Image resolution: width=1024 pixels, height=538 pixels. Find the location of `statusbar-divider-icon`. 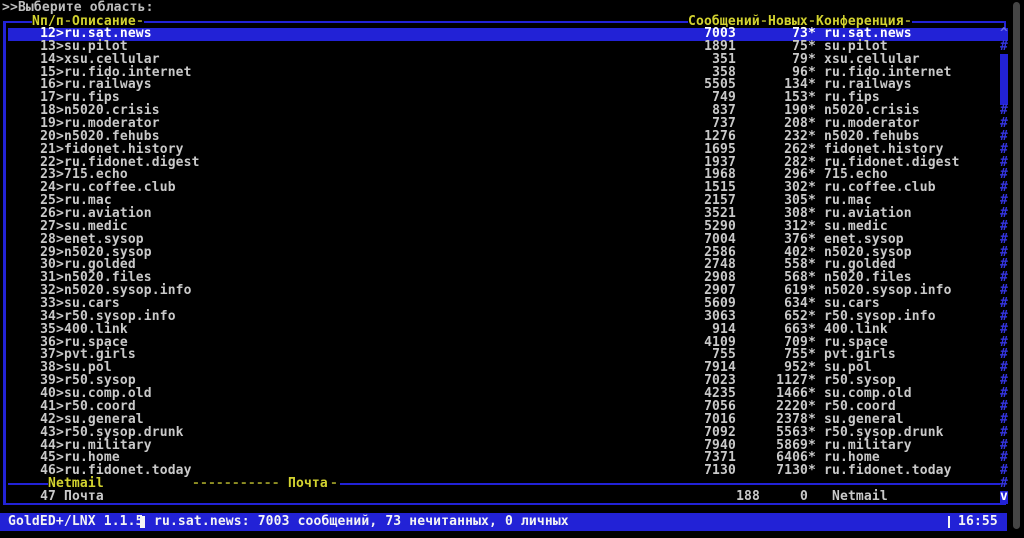

statusbar-divider-icon is located at coordinates (142, 522).